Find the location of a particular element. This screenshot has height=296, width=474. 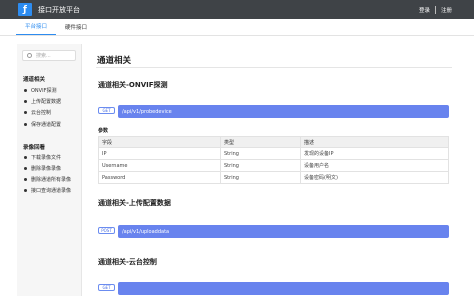

endpoint-row: GET is located at coordinates (273, 288).